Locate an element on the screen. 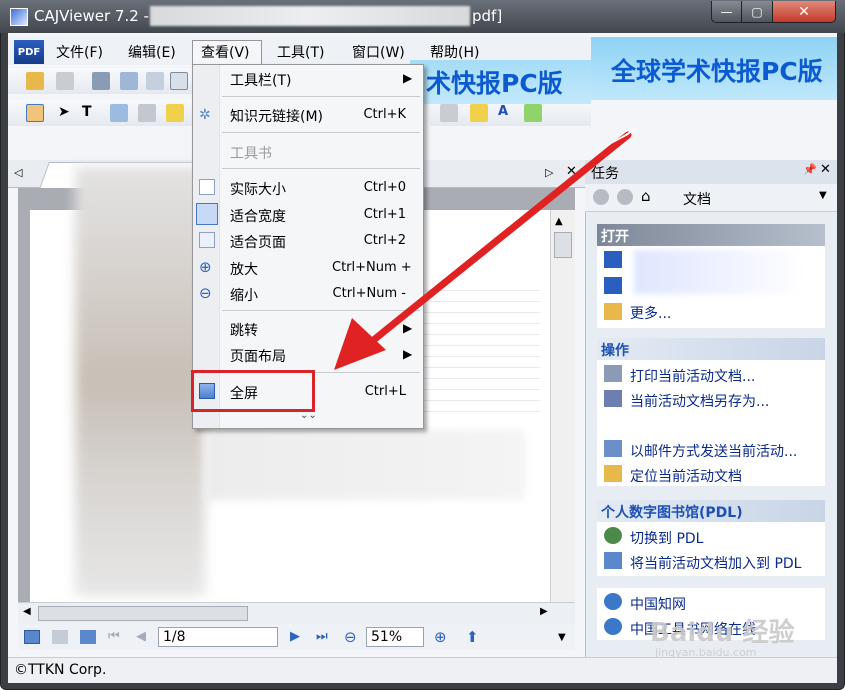  baidu-jingyan-watermark: Baidu 经验 is located at coordinates (722, 633).